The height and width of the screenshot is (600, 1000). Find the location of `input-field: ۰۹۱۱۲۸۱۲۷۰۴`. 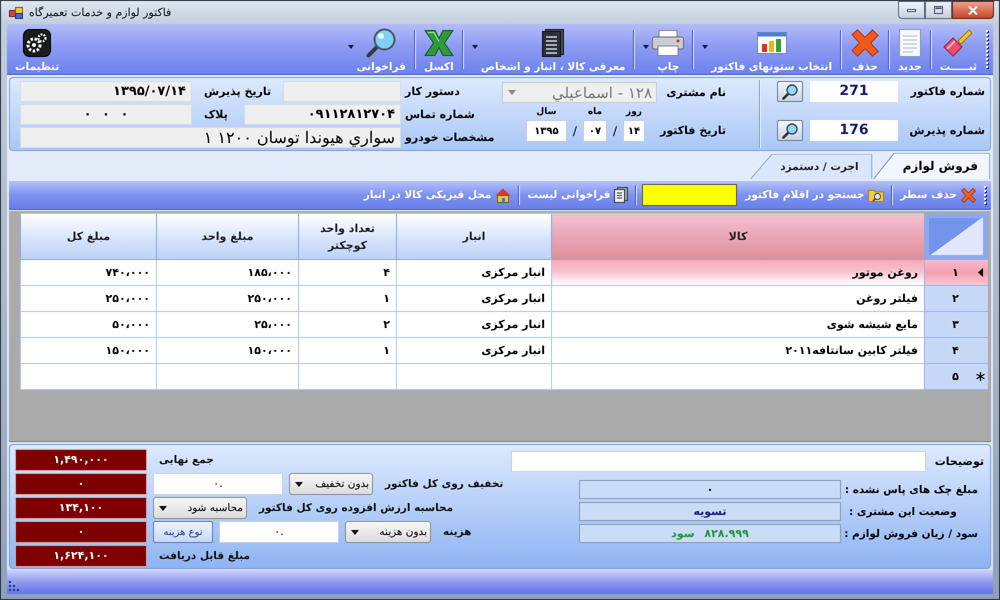

input-field: ۰۹۱۱۲۸۱۲۷۰۴ is located at coordinates (322, 114).